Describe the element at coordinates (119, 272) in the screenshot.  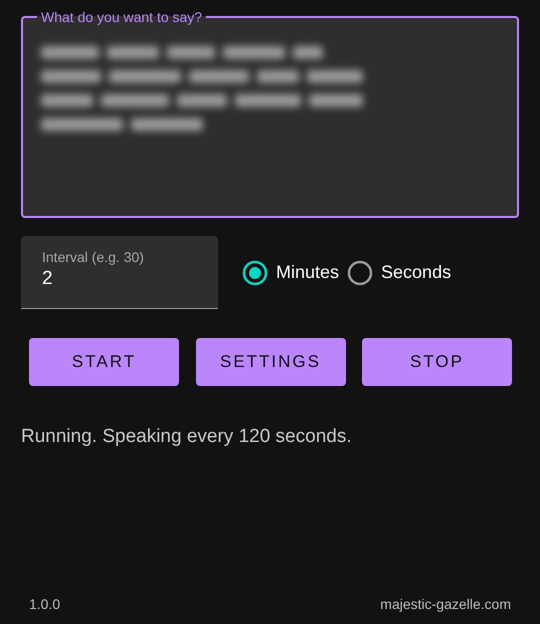
I see `interval-field: Interval (e.g. 30) 2` at that location.